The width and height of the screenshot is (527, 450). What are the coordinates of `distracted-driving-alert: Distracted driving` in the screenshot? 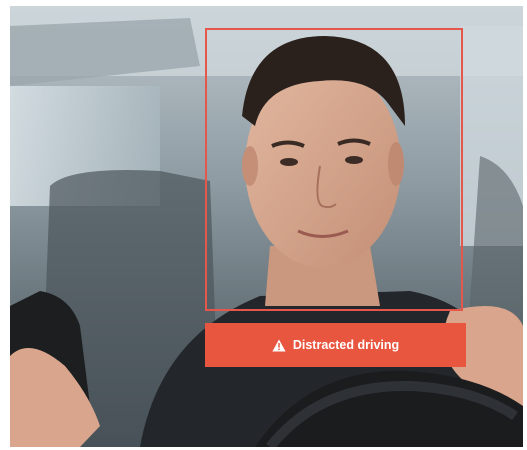 It's located at (335, 345).